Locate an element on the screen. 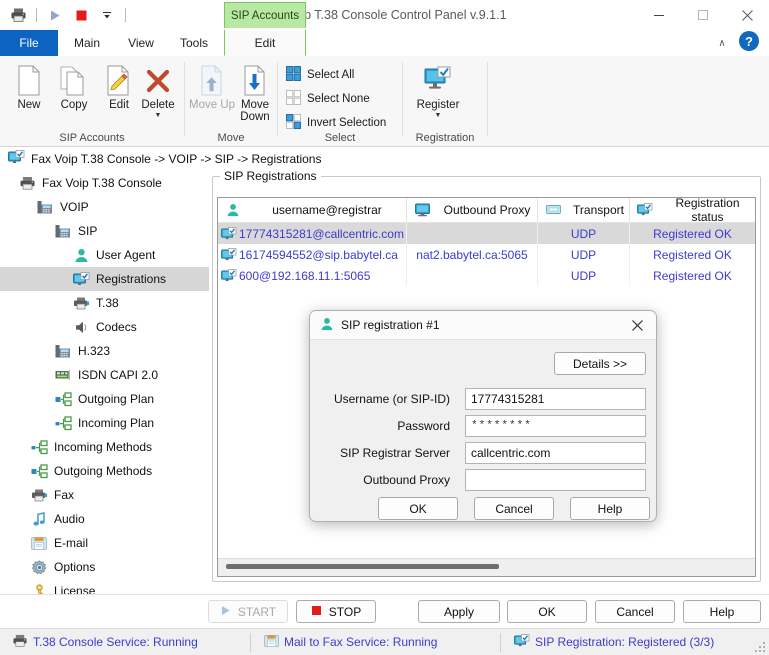 The image size is (769, 655). maximize-button is located at coordinates (703, 15).